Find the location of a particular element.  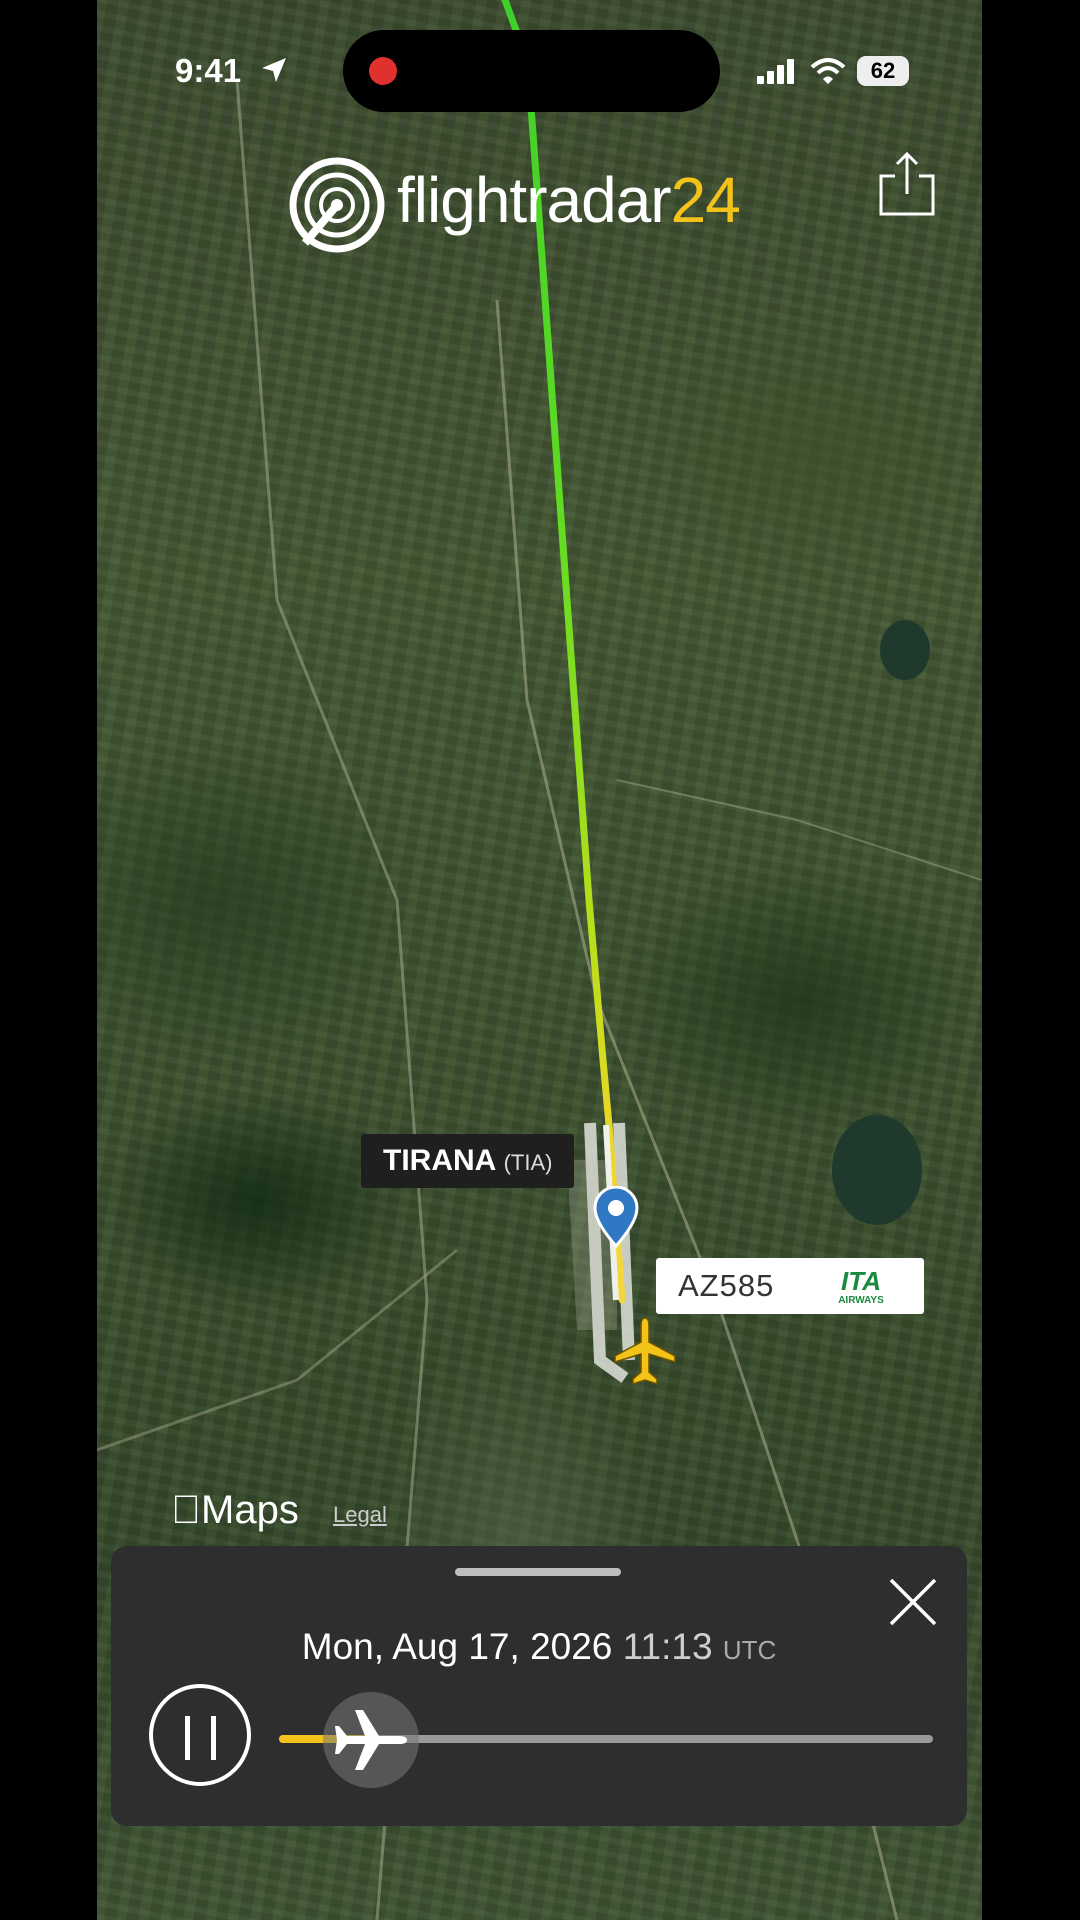

flightradar24-logo: flightradar24 is located at coordinates (547, 210).